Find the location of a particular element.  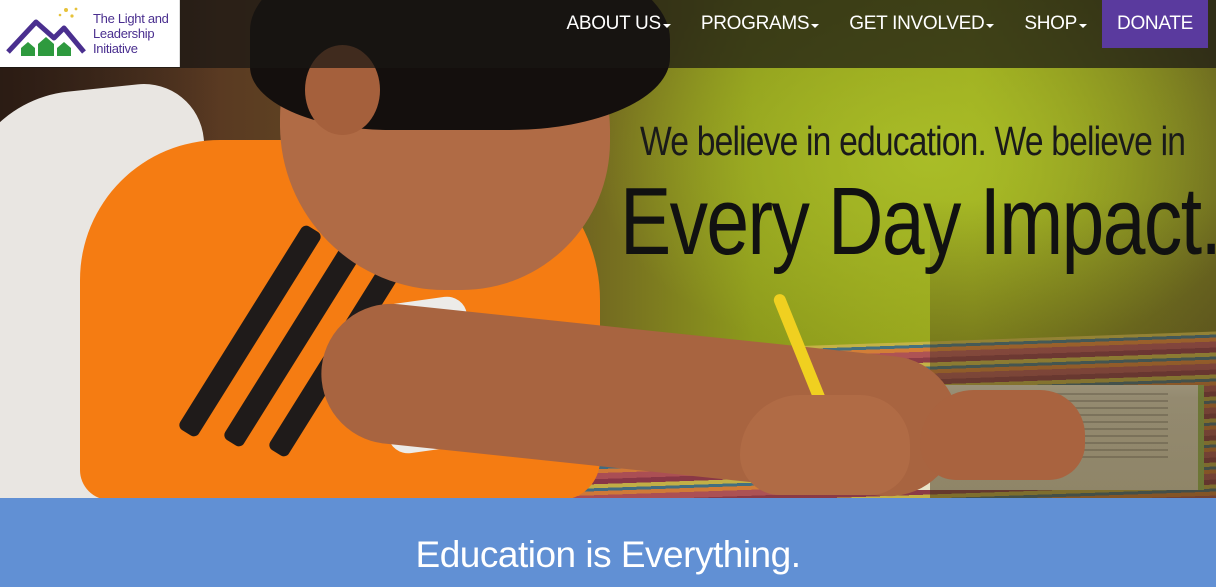

donate-button: DONATE is located at coordinates (1155, 24).